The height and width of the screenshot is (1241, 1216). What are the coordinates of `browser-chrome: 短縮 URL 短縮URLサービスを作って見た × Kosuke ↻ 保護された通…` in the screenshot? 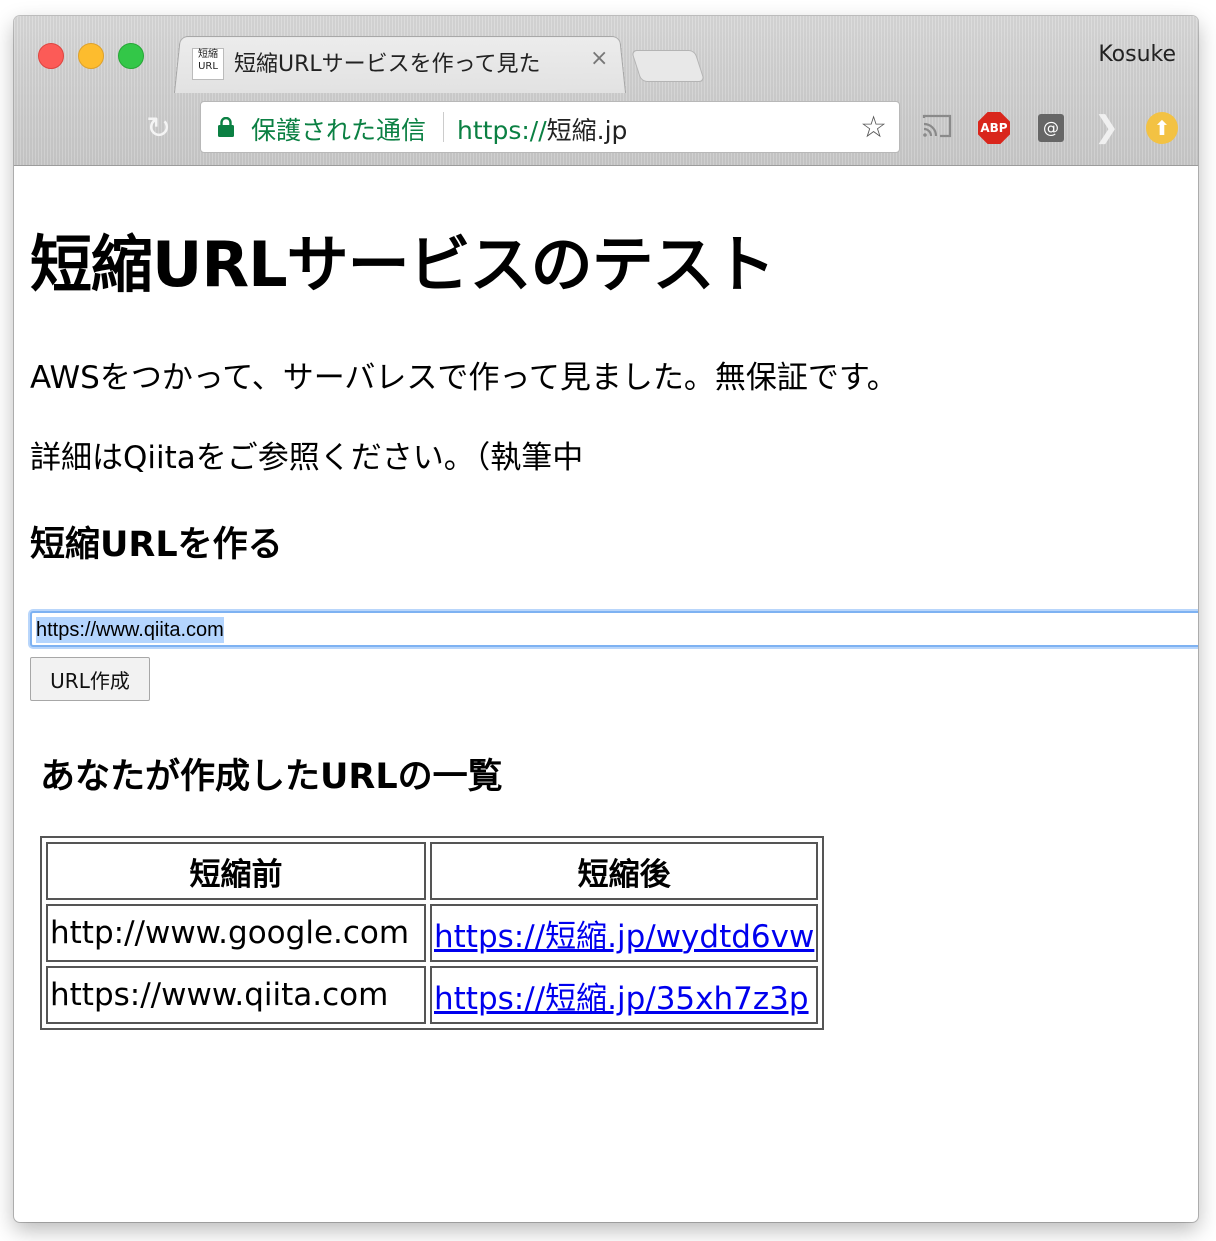 It's located at (606, 91).